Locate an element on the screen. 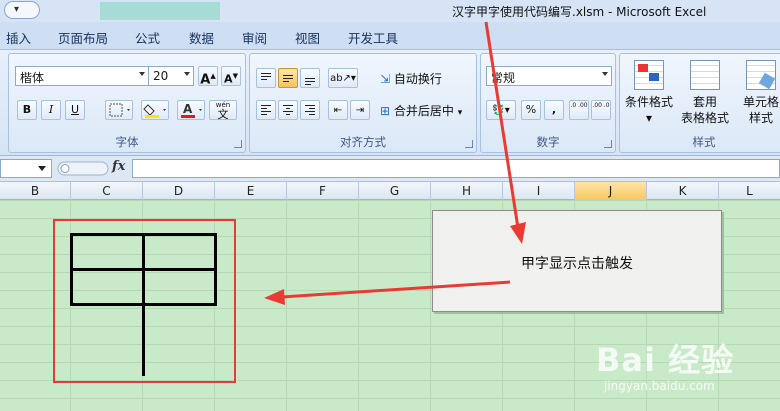 The width and height of the screenshot is (780, 411). italic-label: I is located at coordinates (51, 109).